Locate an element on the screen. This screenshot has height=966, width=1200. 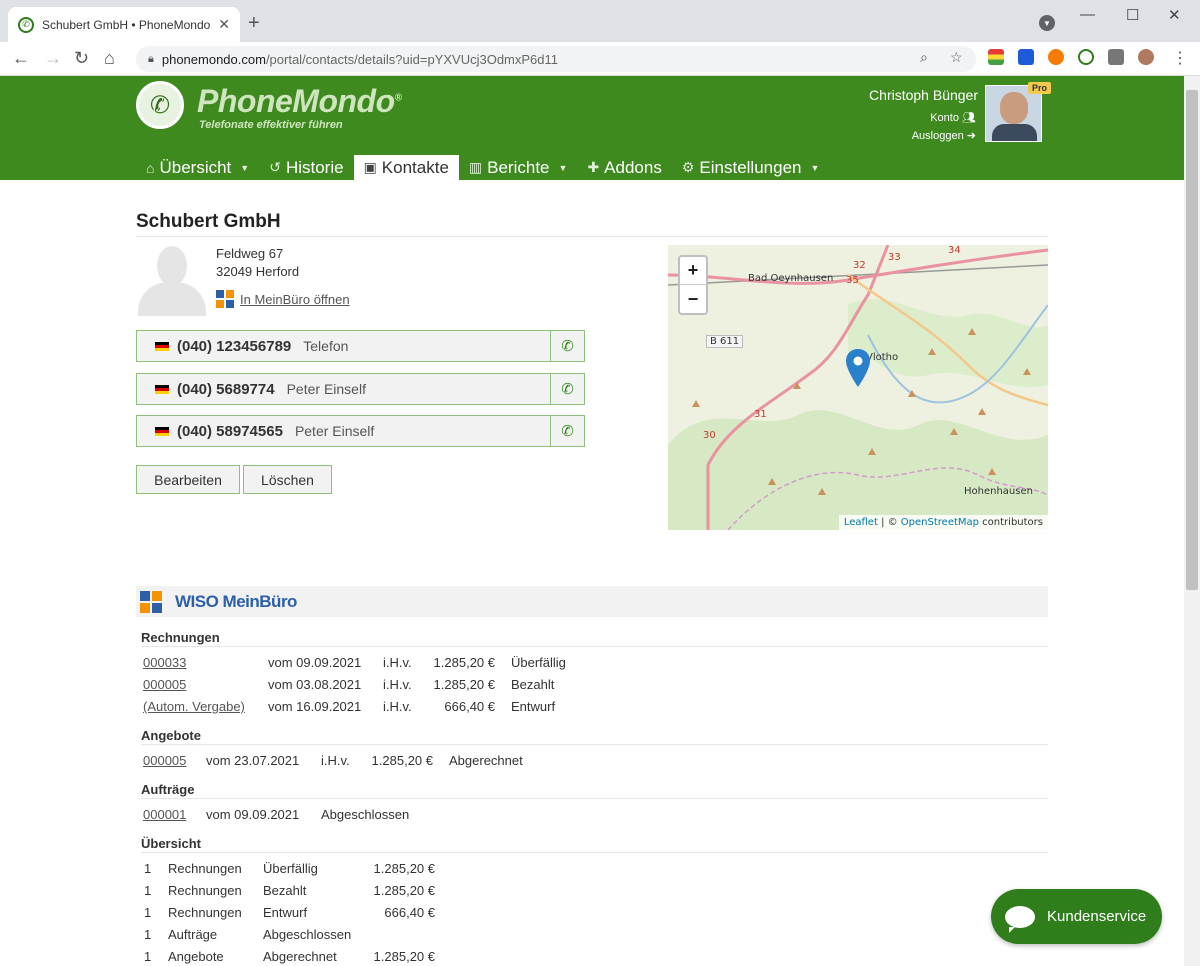
offer-id-link: 000005 is located at coordinates (164, 760).